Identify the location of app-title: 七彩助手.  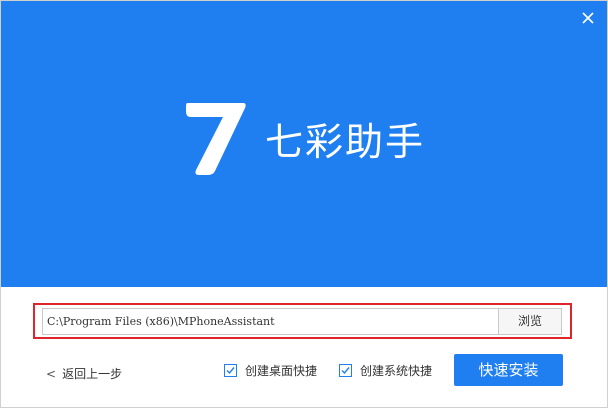
(345, 142).